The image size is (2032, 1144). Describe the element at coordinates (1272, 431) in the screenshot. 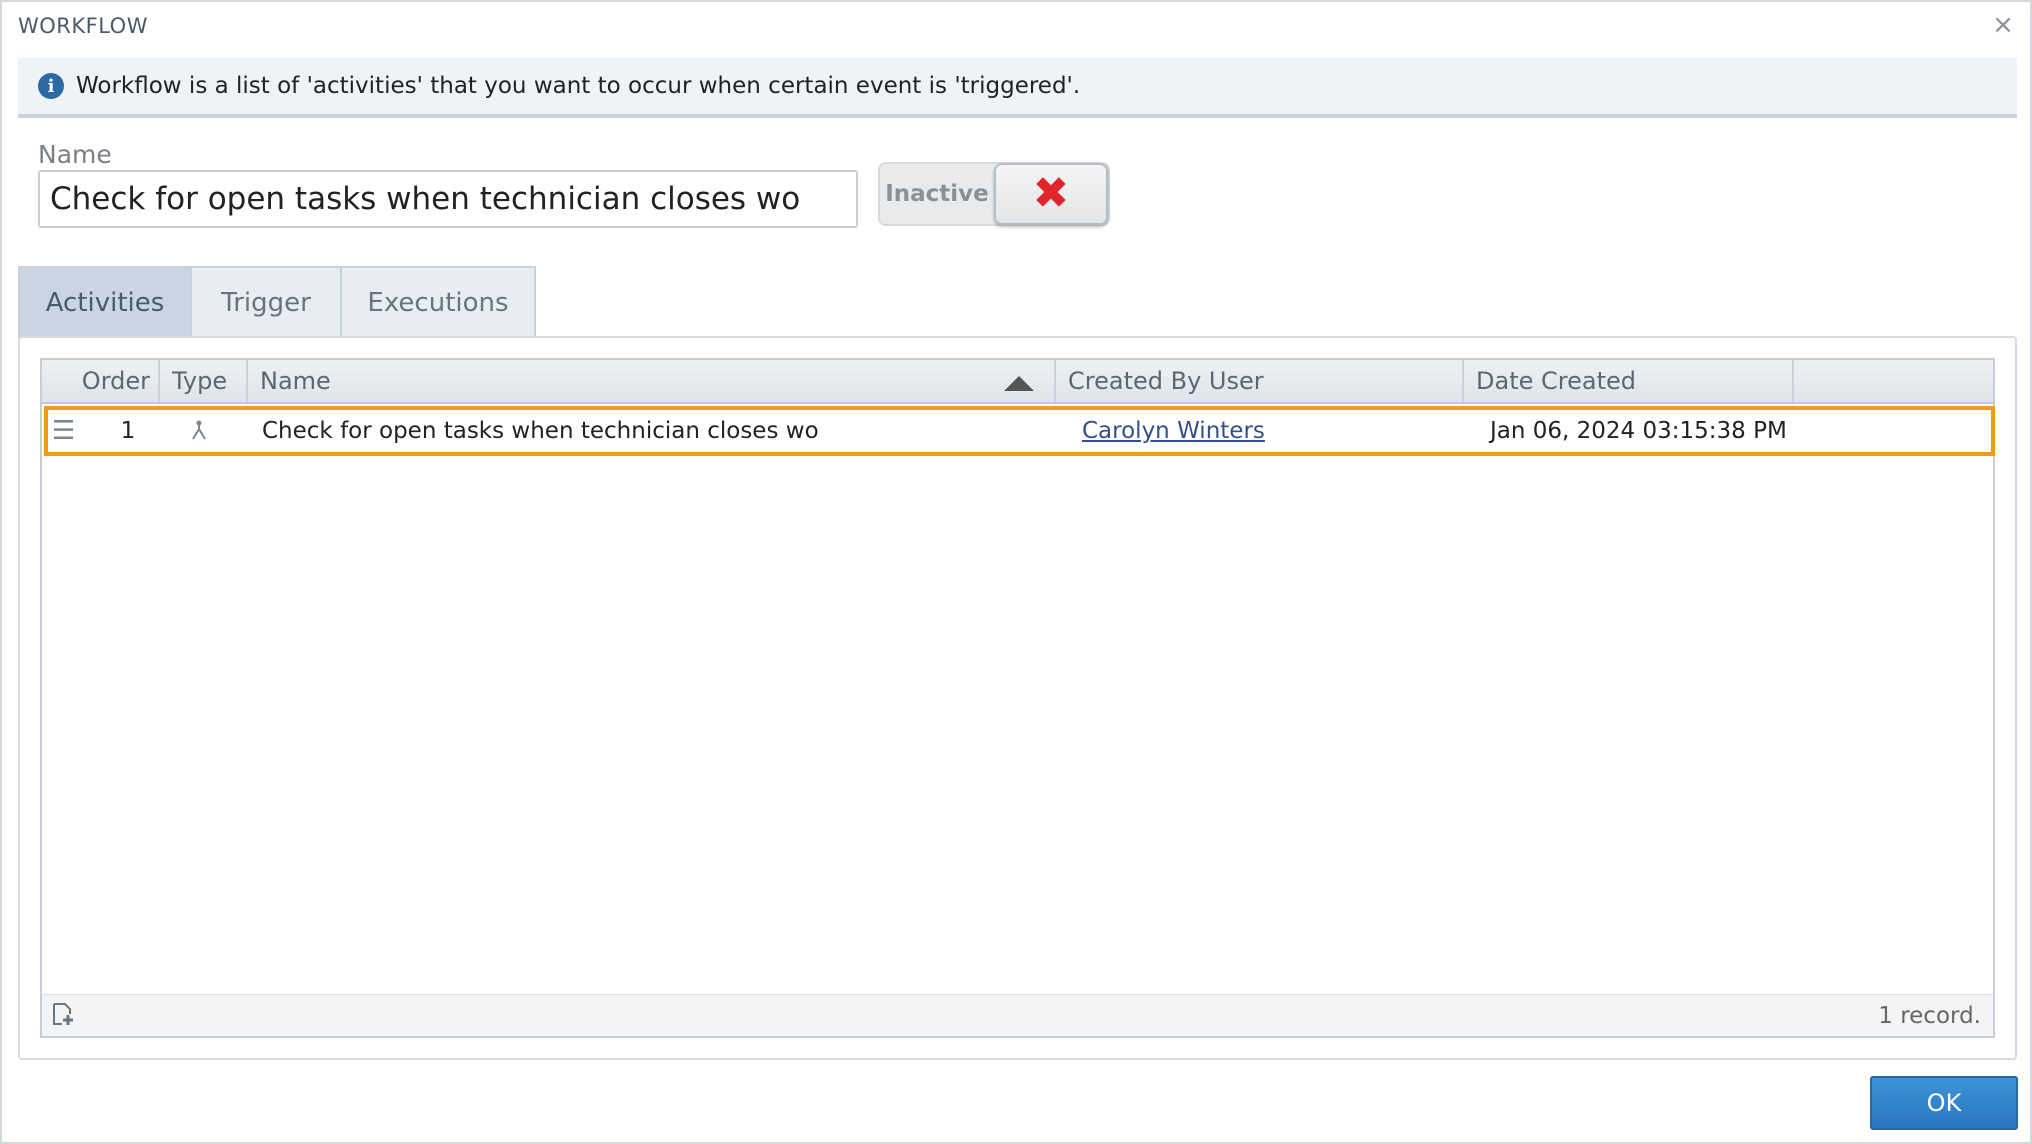

I see `row-created-by-link: Carolyn Winters` at that location.